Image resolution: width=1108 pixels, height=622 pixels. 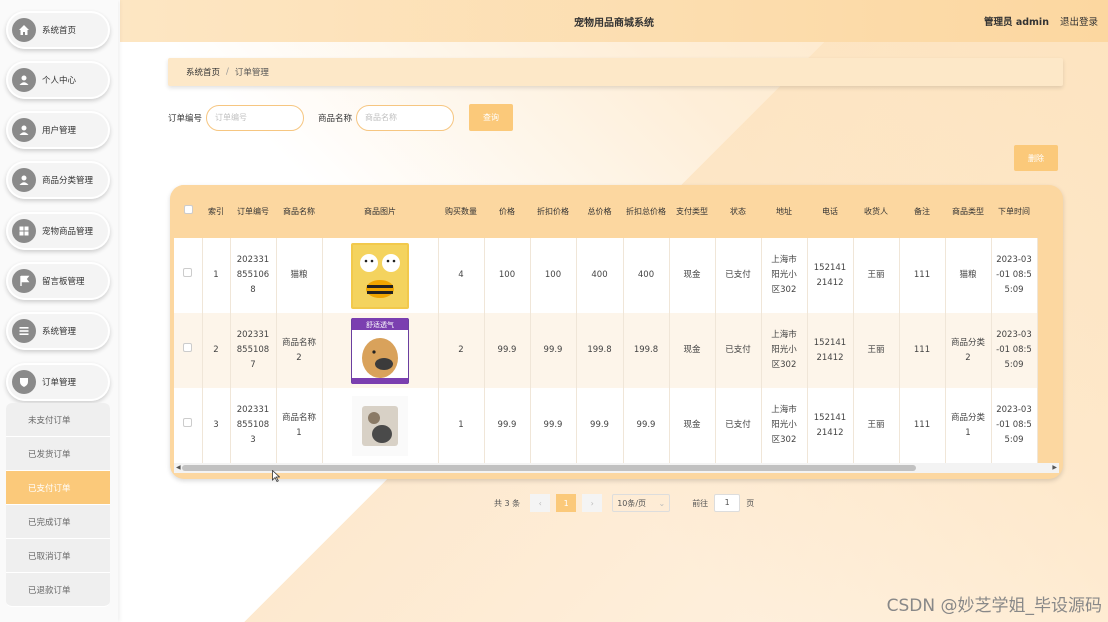 I want to click on sidebar-item-label: 系统管理, so click(x=59, y=332).